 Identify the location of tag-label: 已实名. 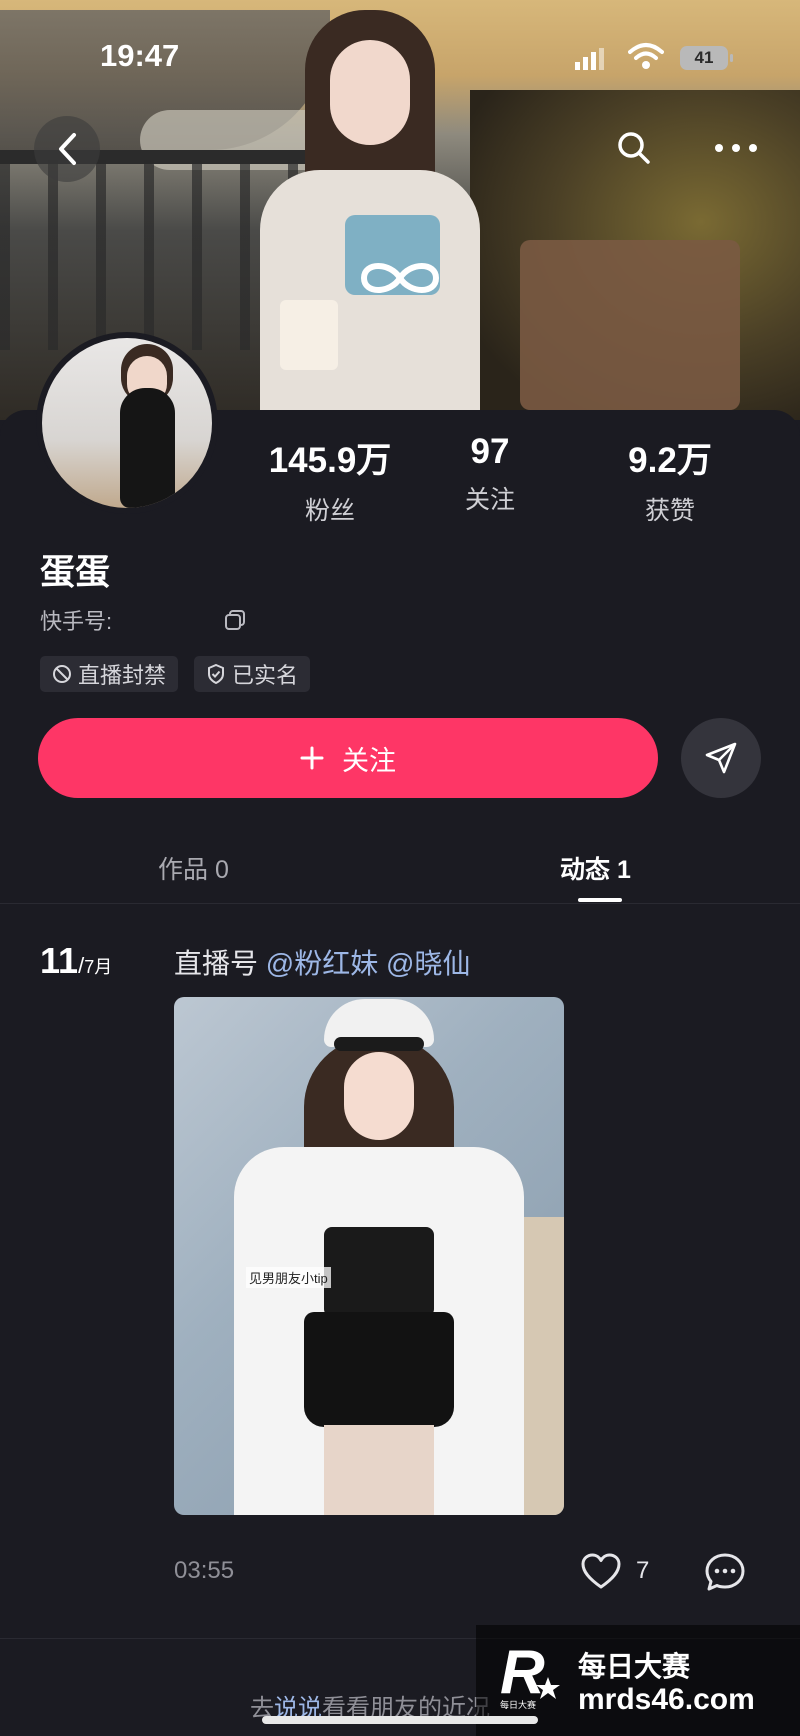
(265, 675).